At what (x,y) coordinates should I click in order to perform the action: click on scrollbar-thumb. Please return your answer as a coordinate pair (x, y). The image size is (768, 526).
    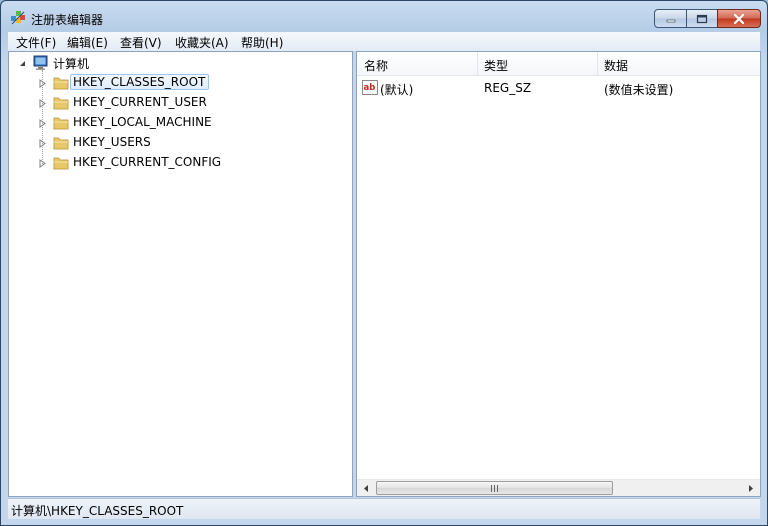
    Looking at the image, I should click on (494, 488).